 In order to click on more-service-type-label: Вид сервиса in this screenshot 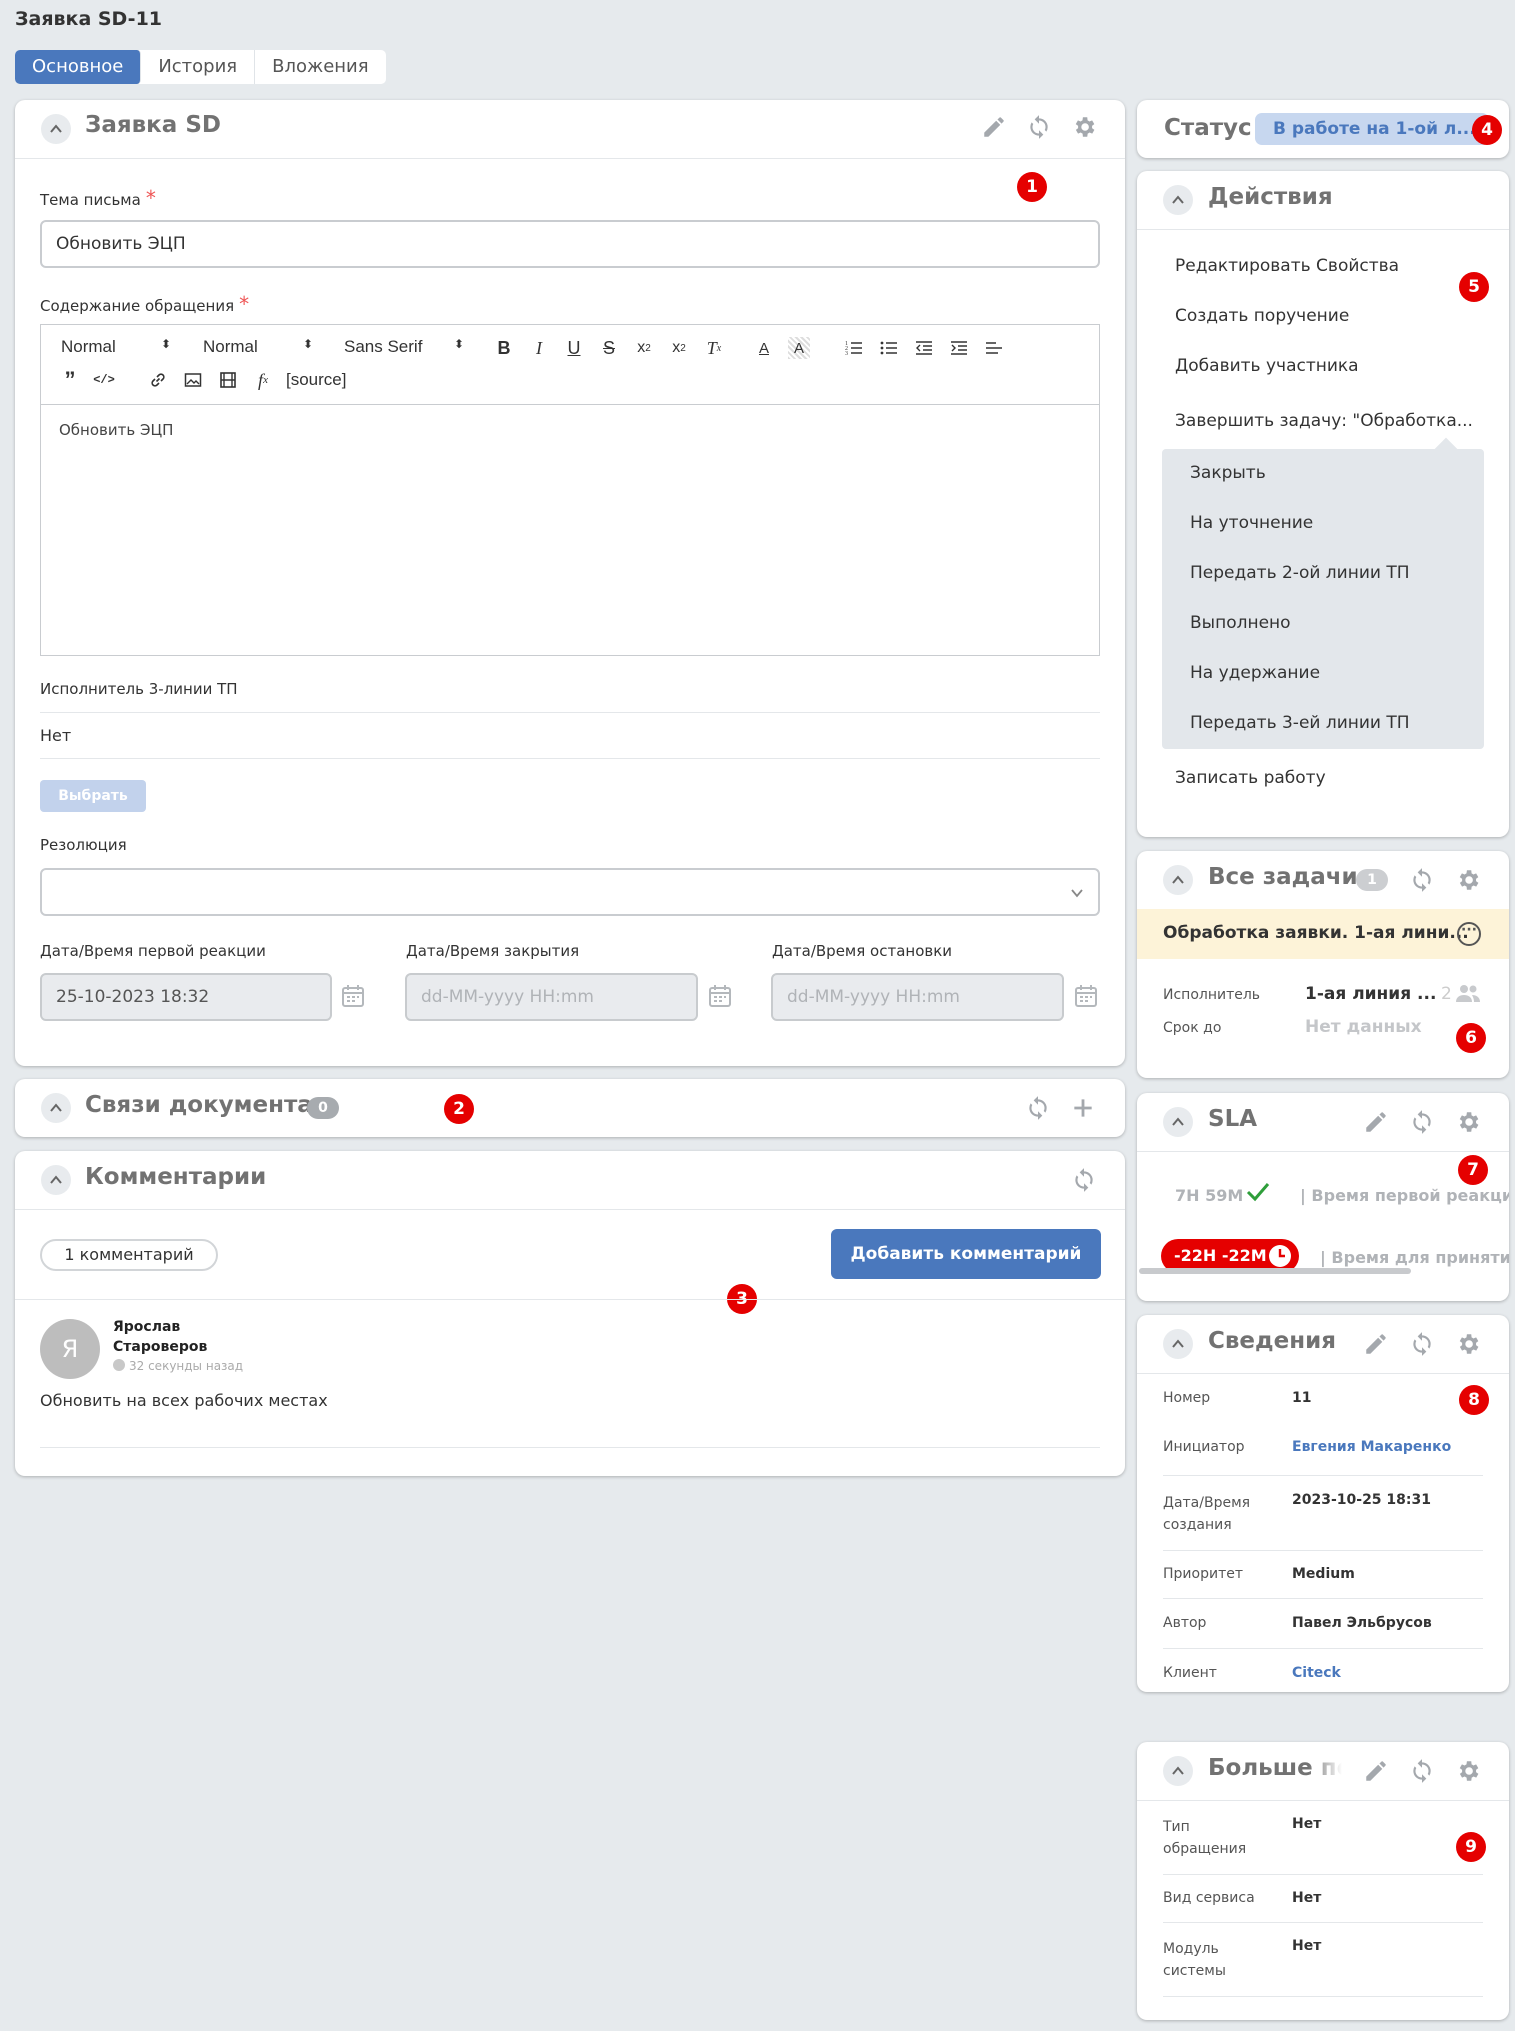, I will do `click(1209, 1898)`.